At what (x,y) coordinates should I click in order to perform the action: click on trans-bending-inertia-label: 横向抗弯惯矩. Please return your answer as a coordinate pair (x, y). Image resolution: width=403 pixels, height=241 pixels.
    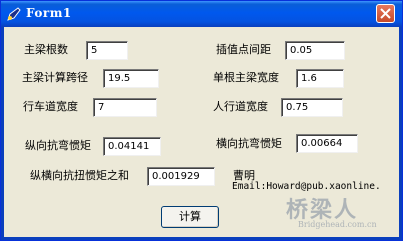
    Looking at the image, I should click on (249, 143).